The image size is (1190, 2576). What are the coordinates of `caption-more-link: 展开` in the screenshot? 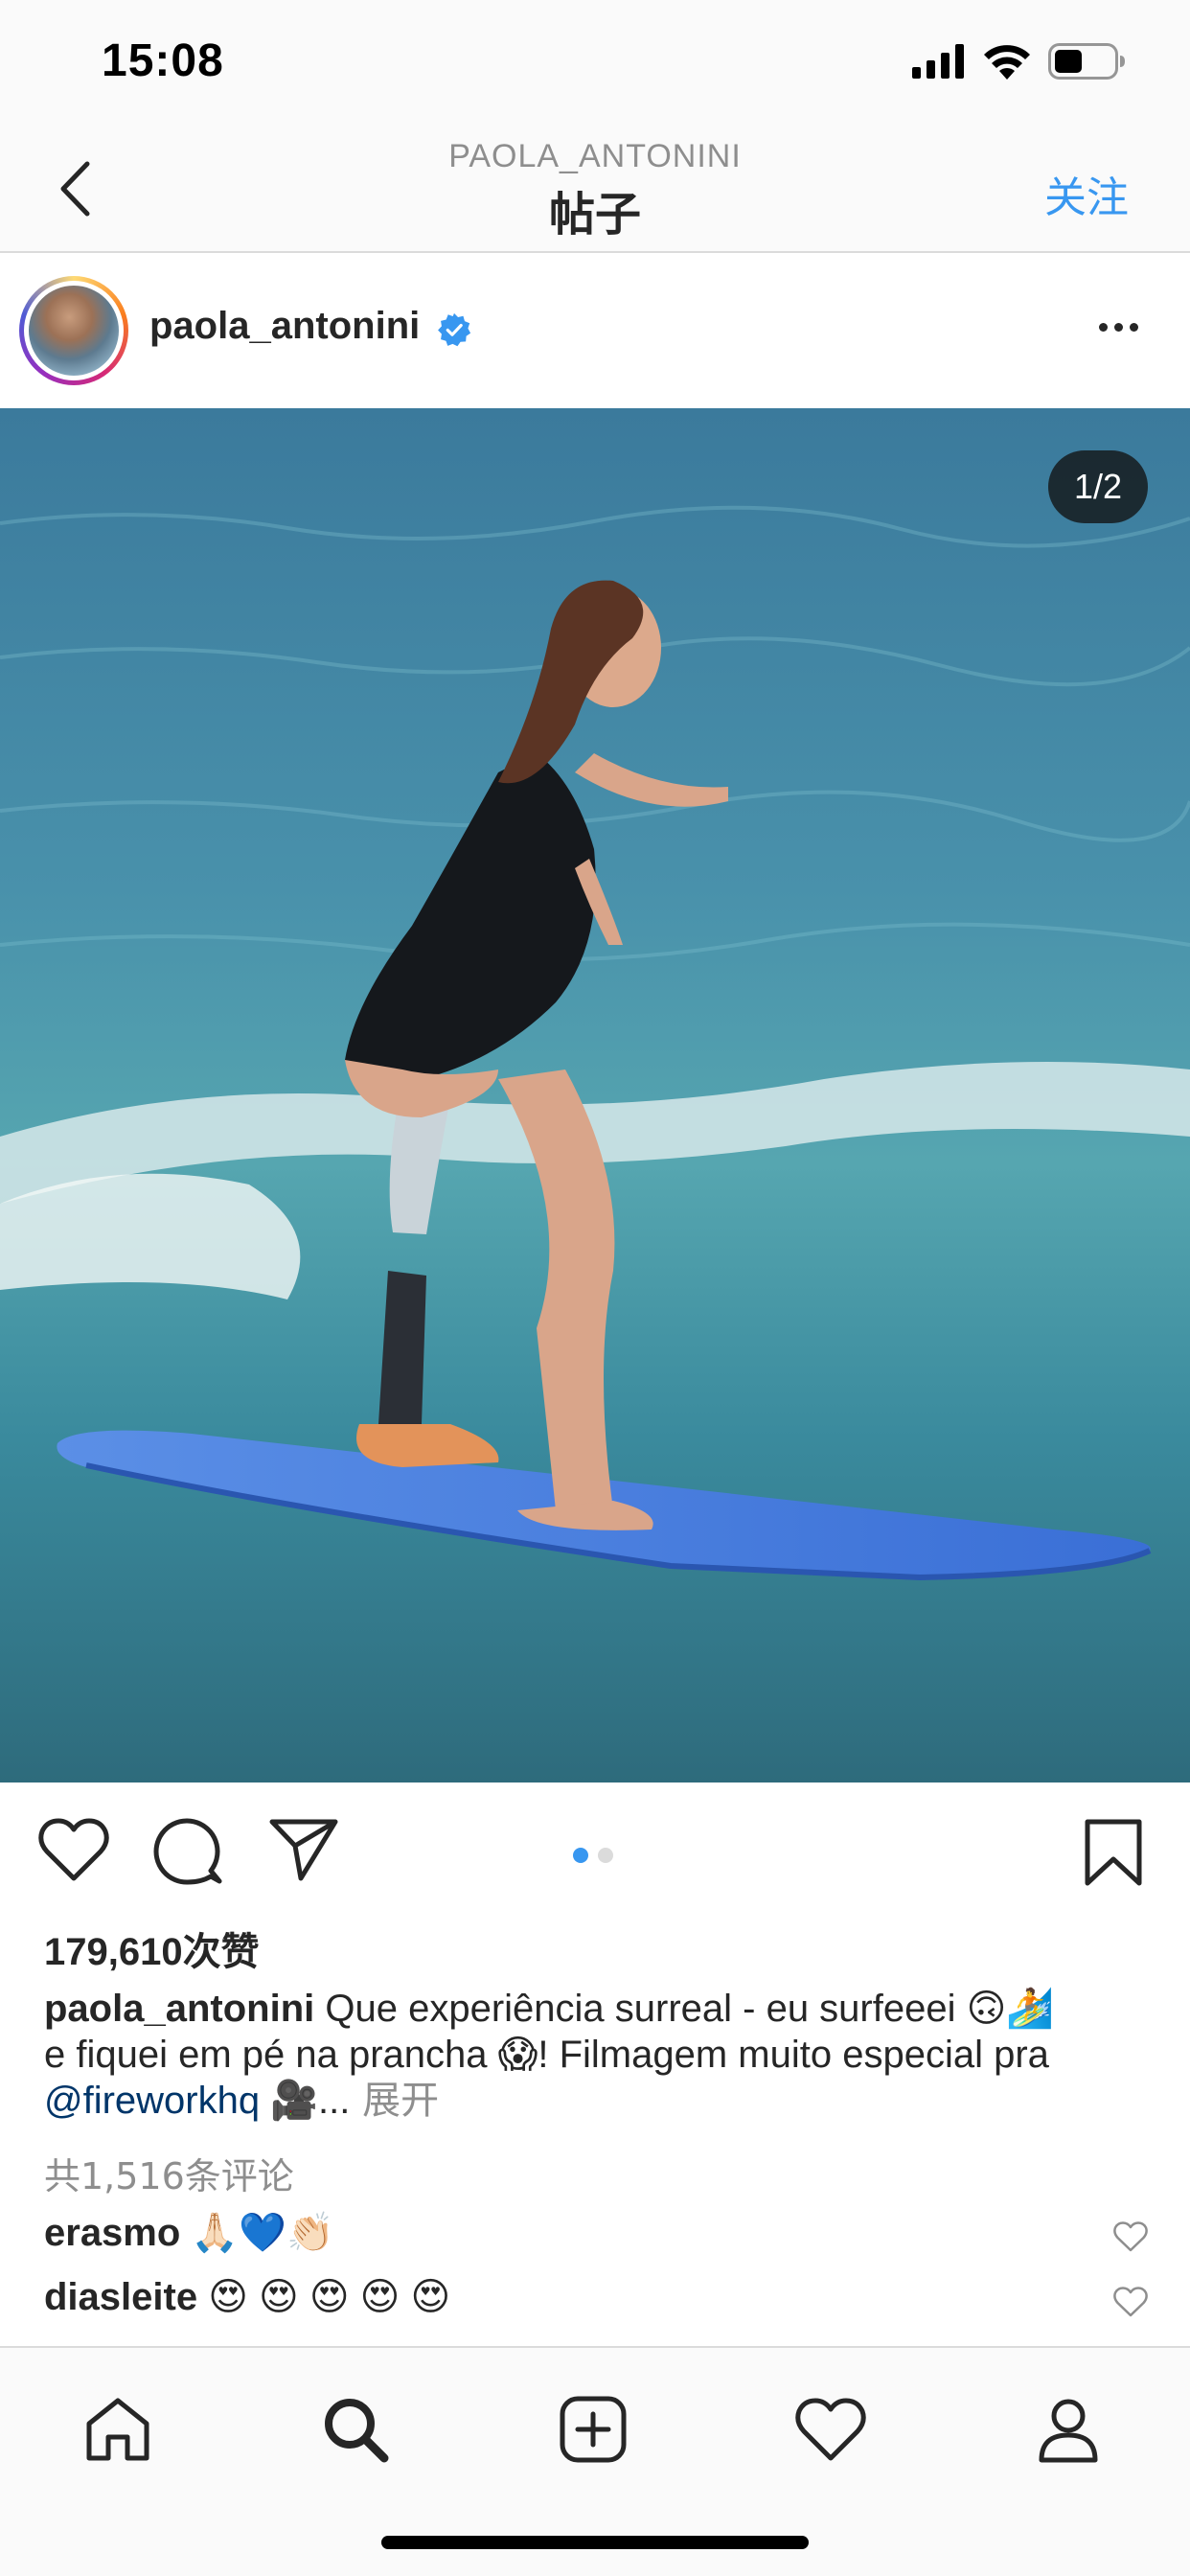 It's located at (395, 2101).